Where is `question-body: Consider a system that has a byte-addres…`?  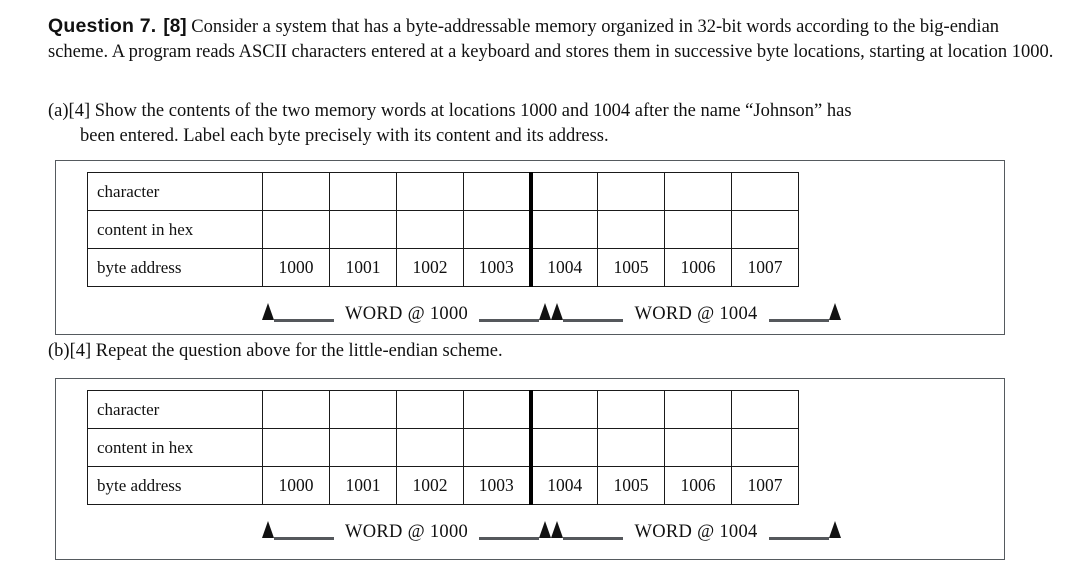
question-body: Consider a system that has a byte-addres… is located at coordinates (551, 39).